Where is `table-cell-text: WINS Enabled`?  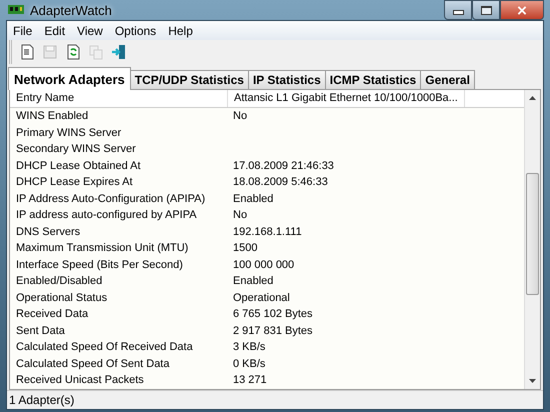 table-cell-text: WINS Enabled is located at coordinates (52, 116).